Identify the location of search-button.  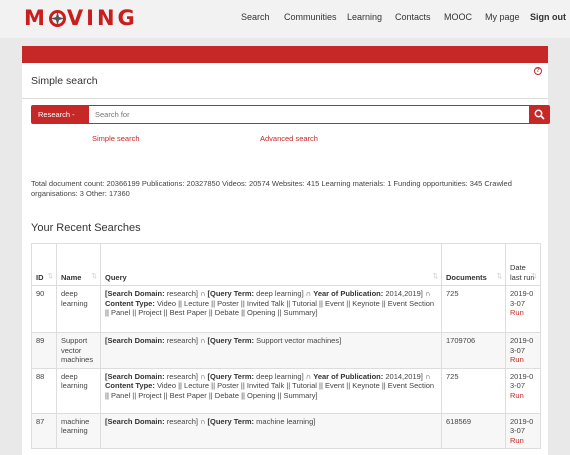
(539, 114).